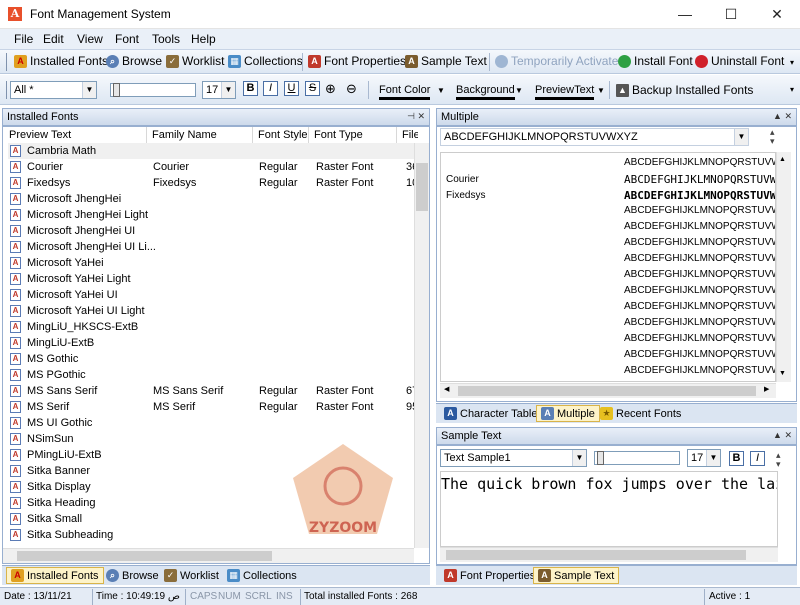 The height and width of the screenshot is (605, 800). What do you see at coordinates (405, 92) in the screenshot?
I see `font-color-button: Font Color` at bounding box center [405, 92].